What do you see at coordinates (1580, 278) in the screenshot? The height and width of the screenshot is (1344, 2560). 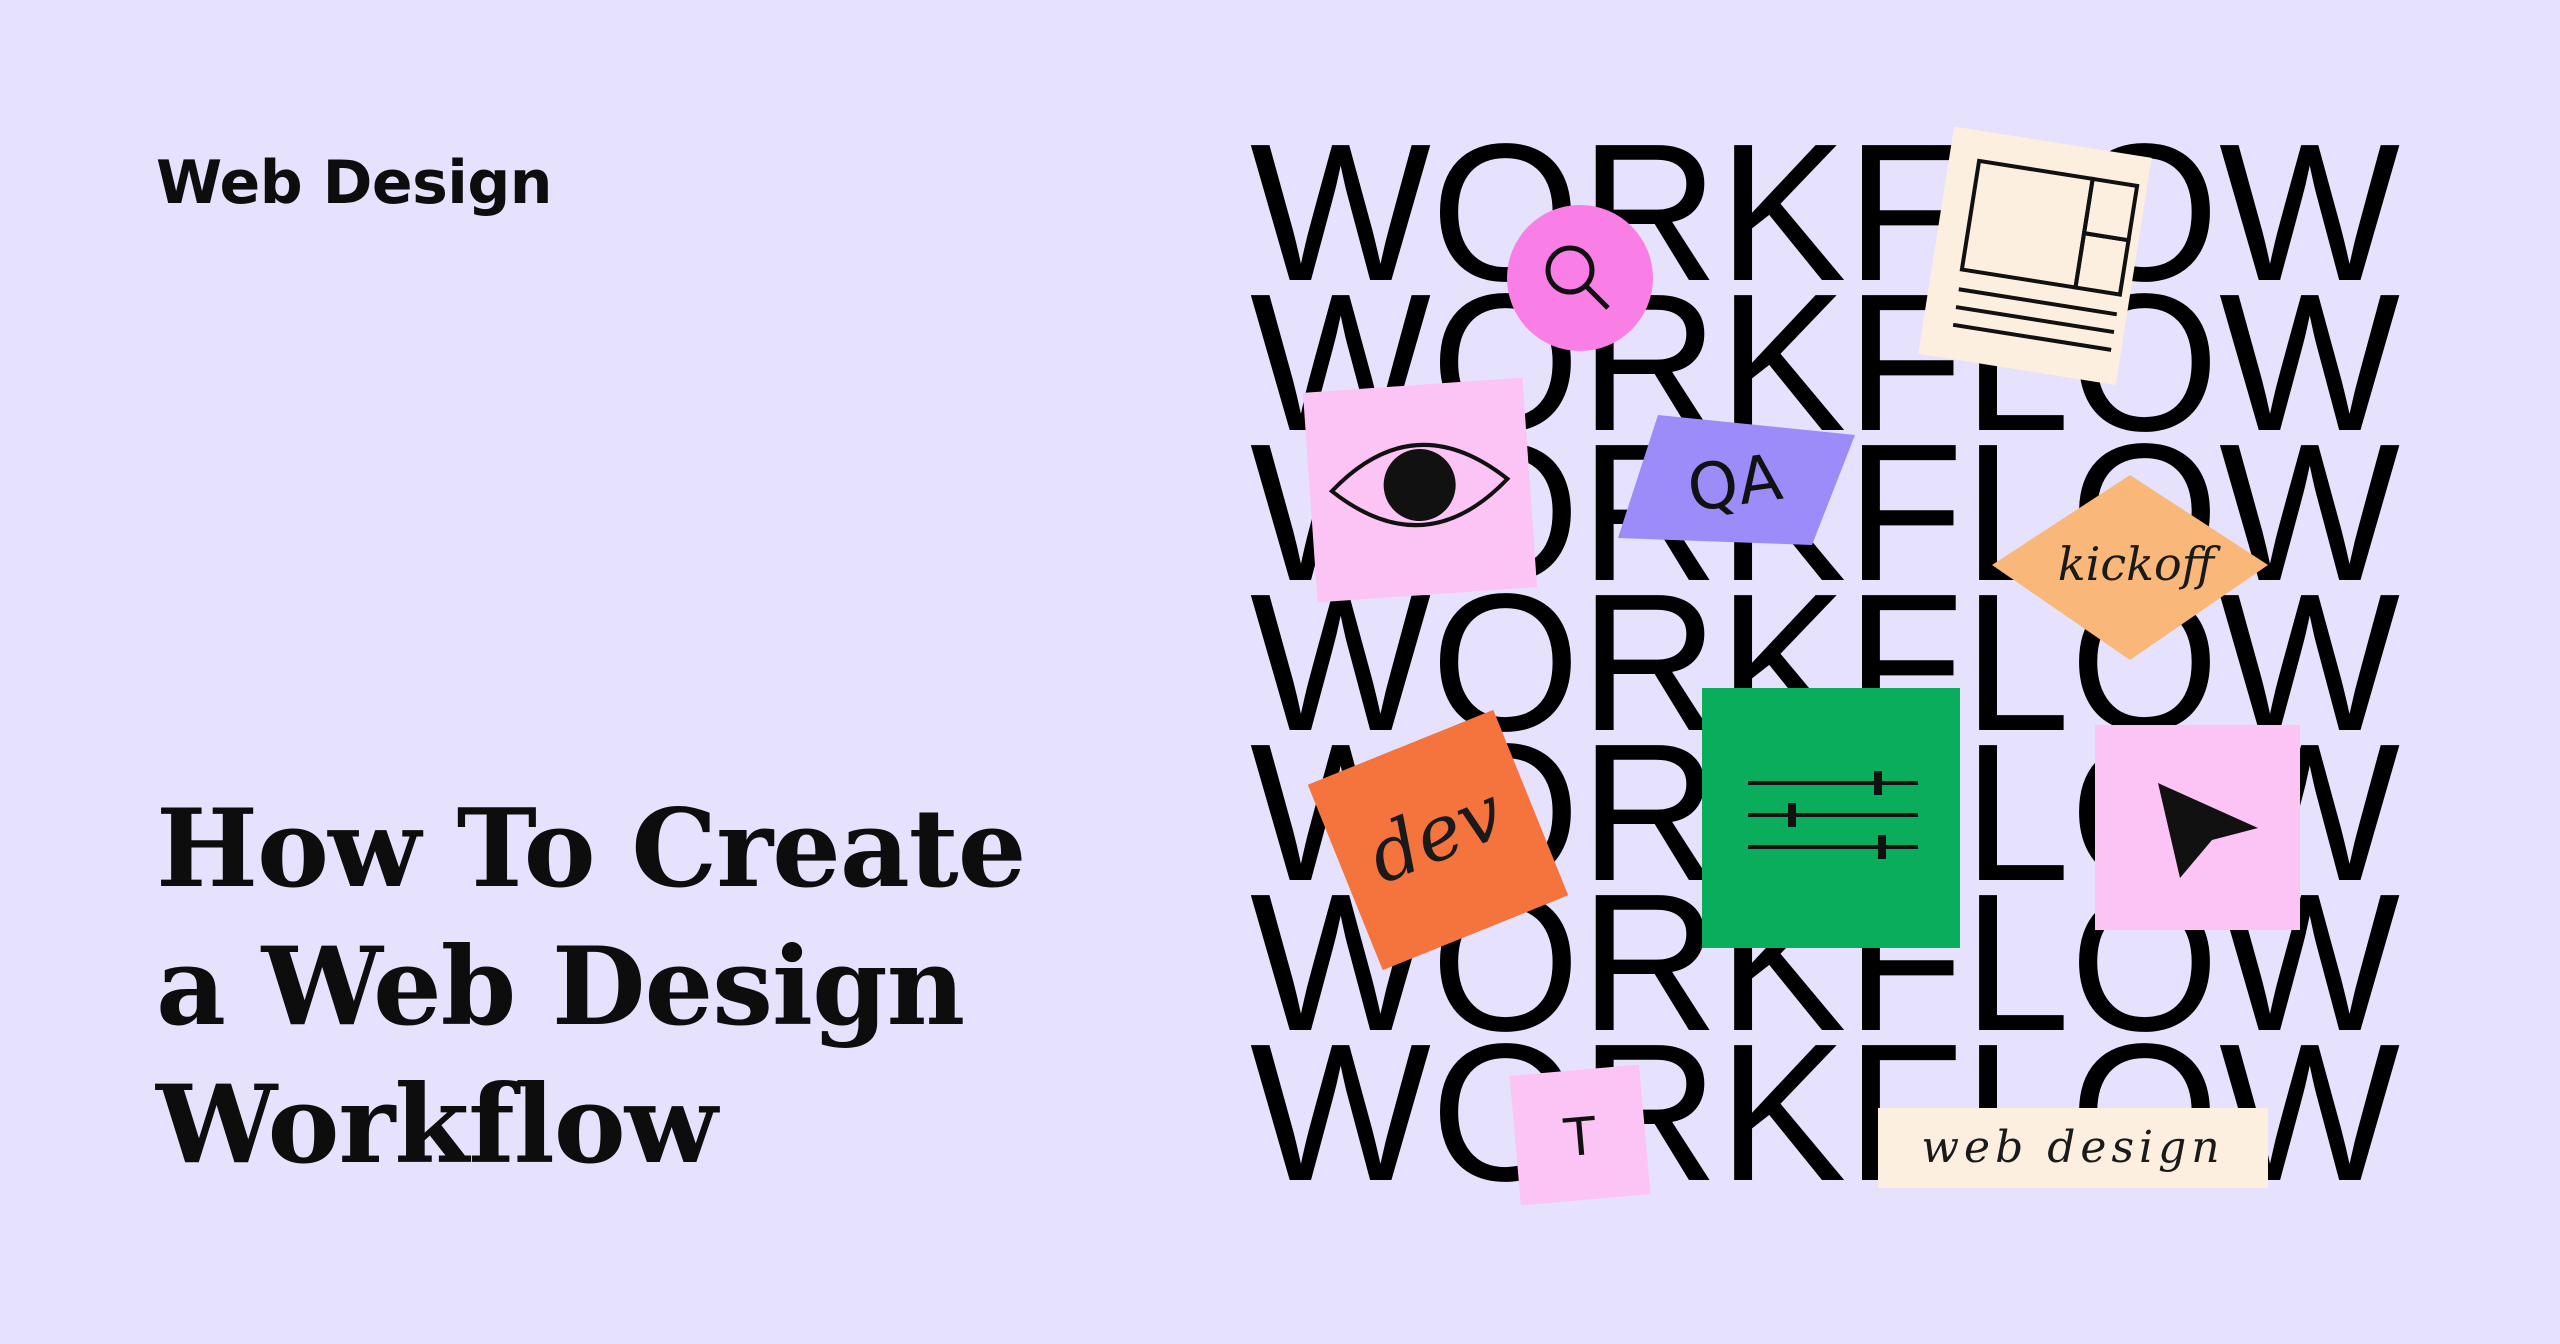 I see `search-sticker` at bounding box center [1580, 278].